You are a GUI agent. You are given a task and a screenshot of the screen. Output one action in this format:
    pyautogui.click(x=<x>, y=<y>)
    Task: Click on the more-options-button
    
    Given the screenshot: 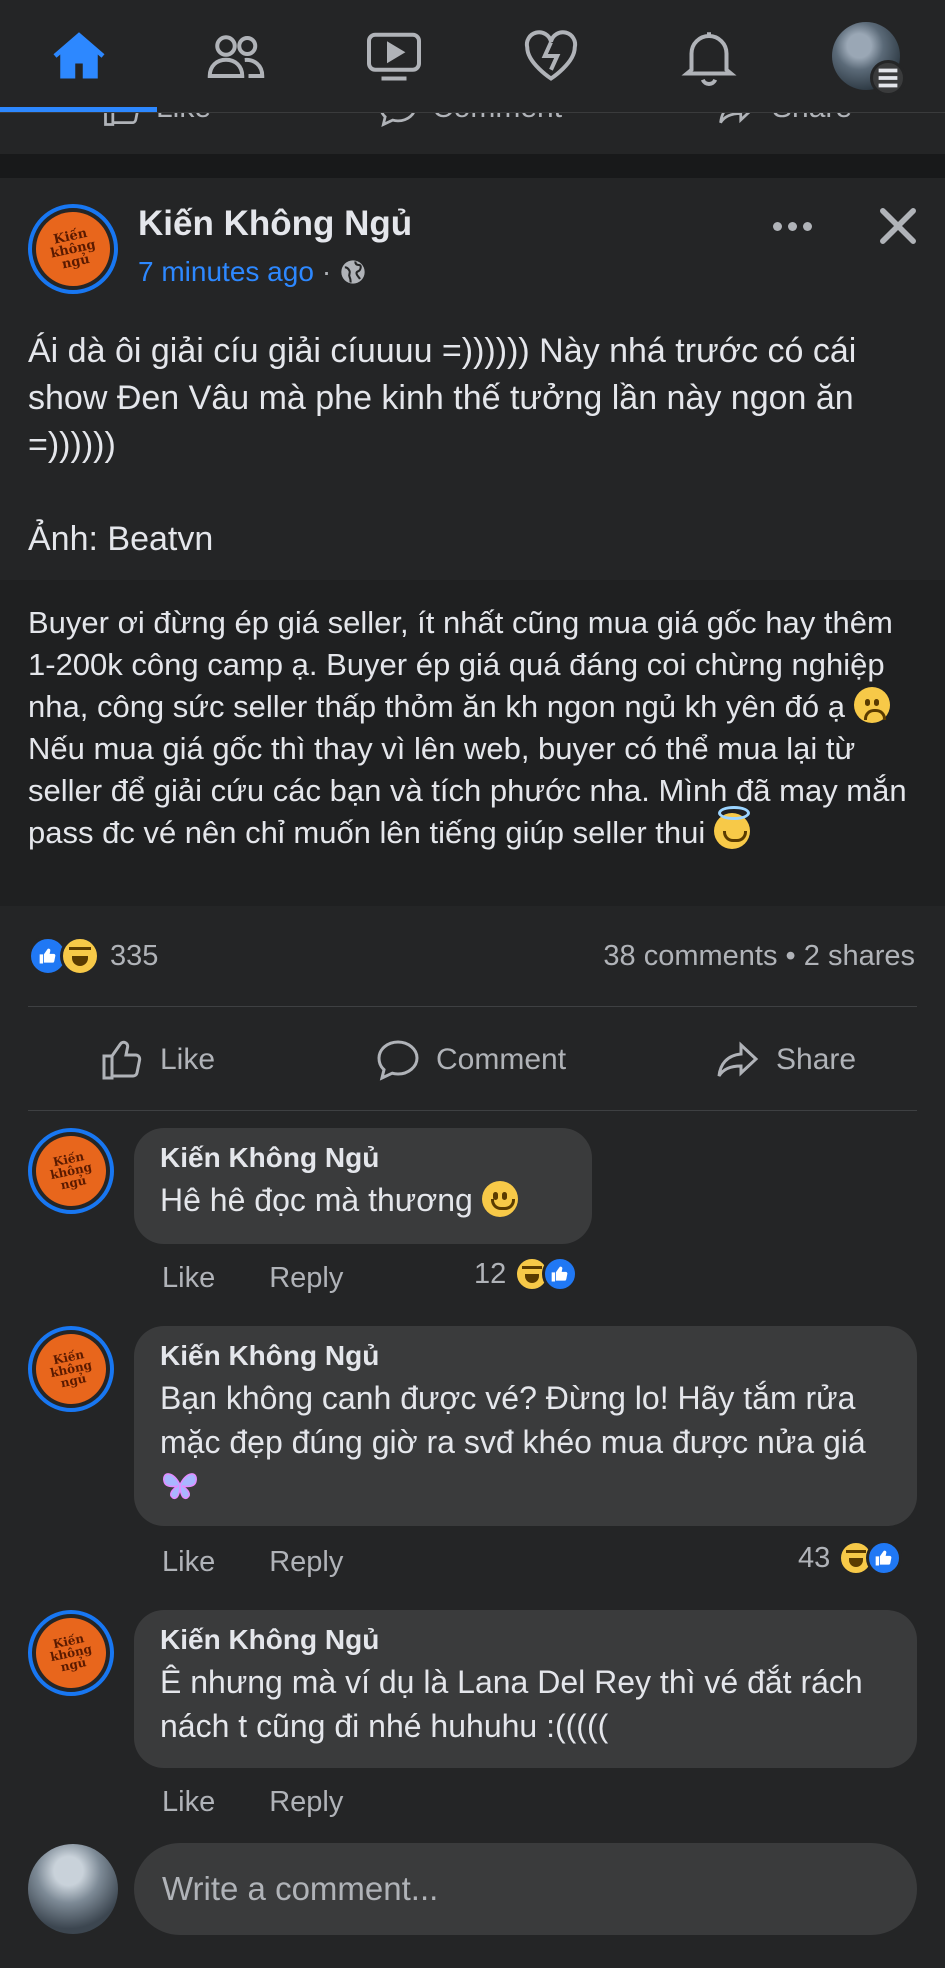 What is the action you would take?
    pyautogui.click(x=792, y=226)
    